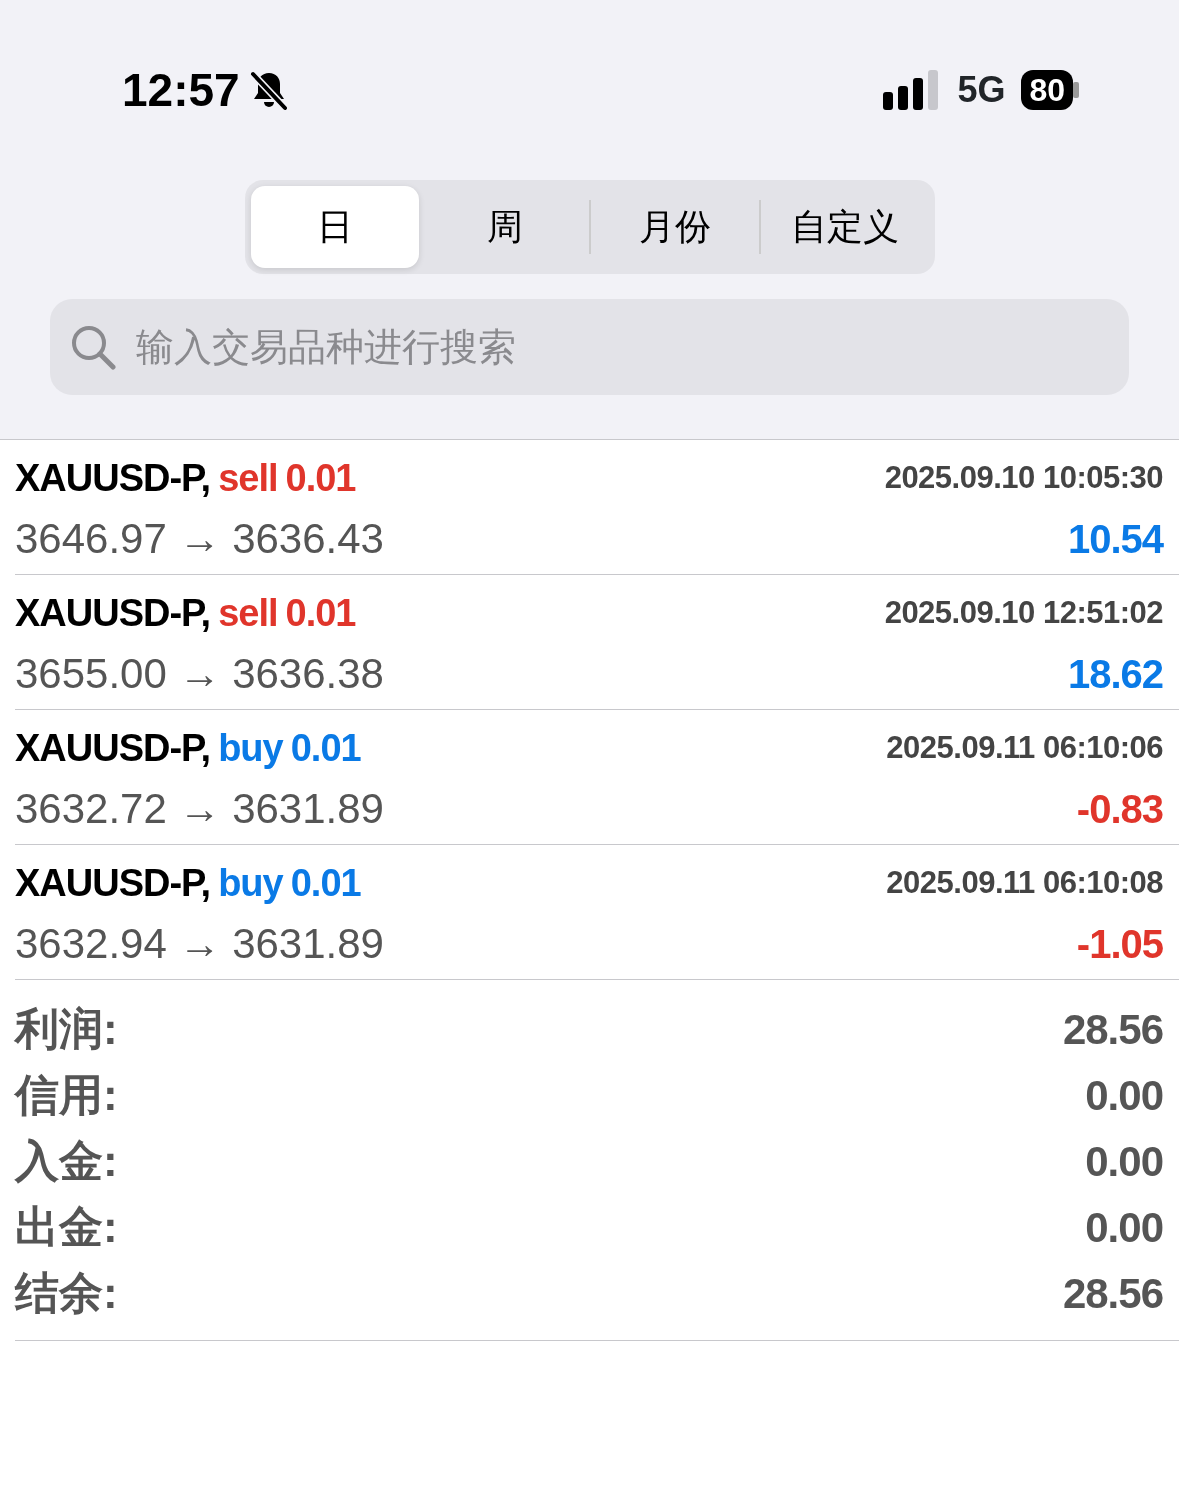 This screenshot has width=1179, height=1497. I want to click on trade-time: 2025.09.11 06:10:06, so click(1024, 748).